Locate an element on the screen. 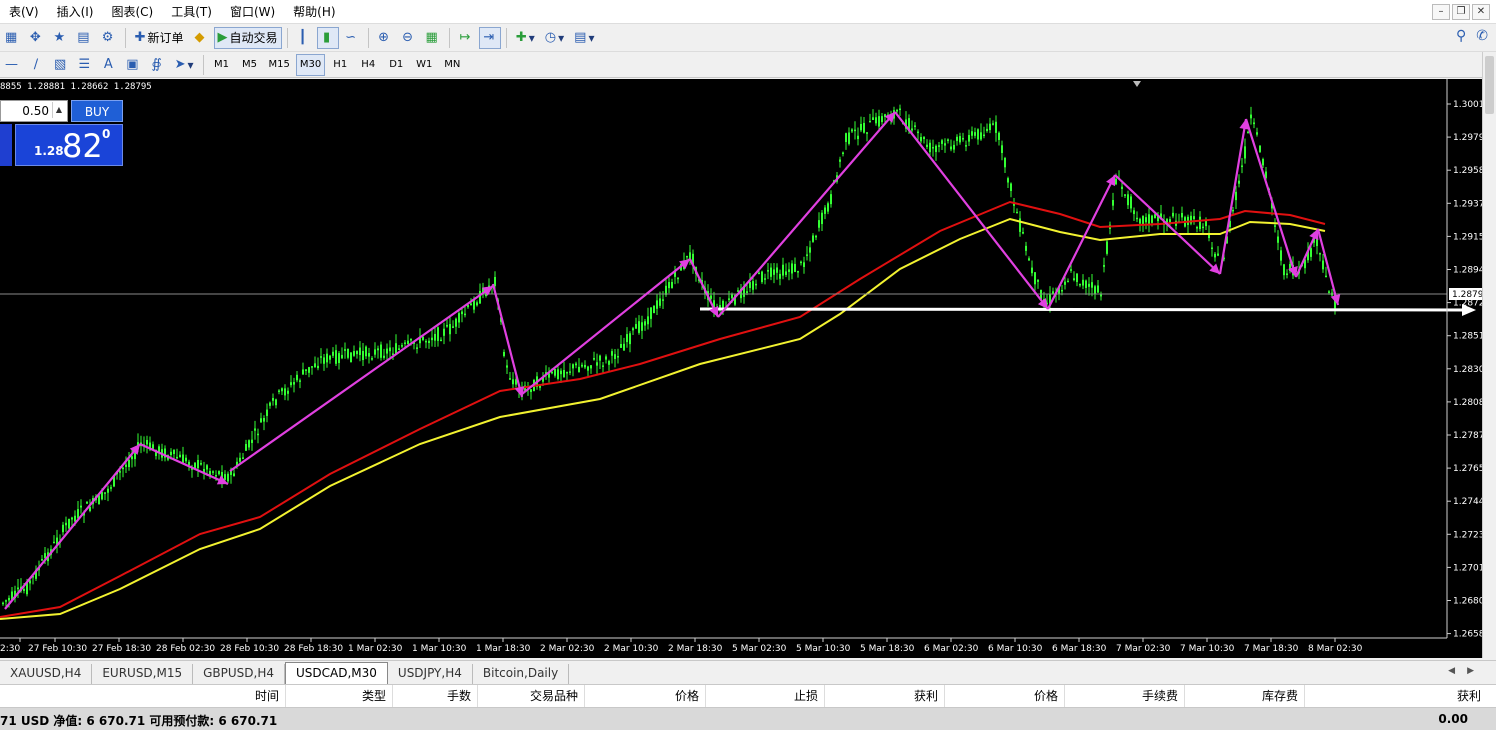 This screenshot has width=1496, height=730. time-label: 2 Mar 18:30 is located at coordinates (695, 649).